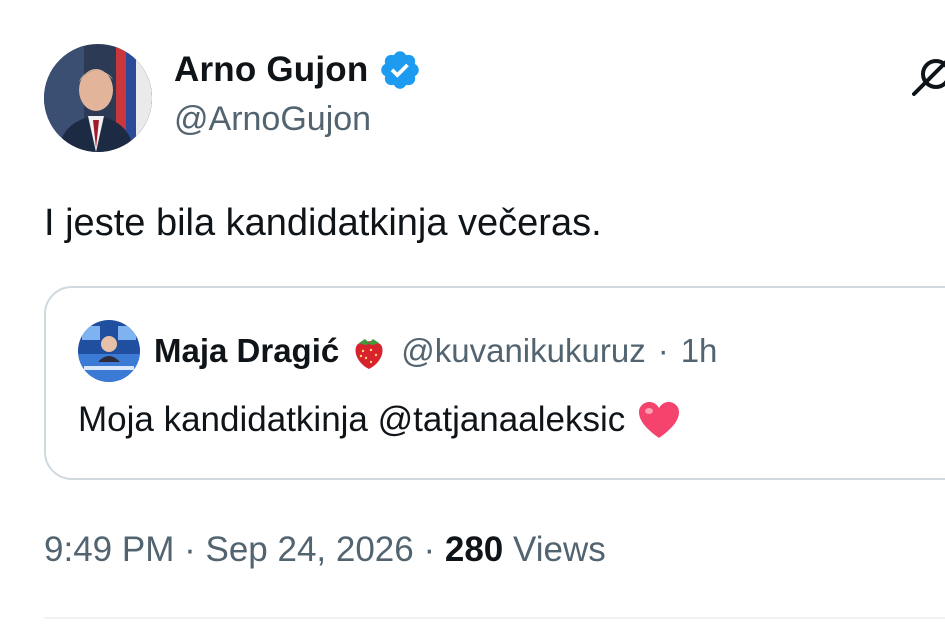 Image resolution: width=945 pixels, height=624 pixels. Describe the element at coordinates (474, 549) in the screenshot. I see `views-count: 280` at that location.